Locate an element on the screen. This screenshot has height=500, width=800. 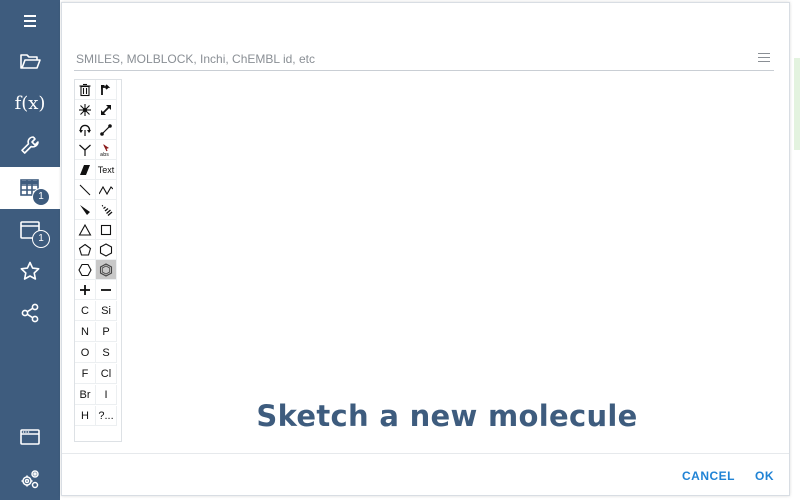
rotate-tool is located at coordinates (85, 130).